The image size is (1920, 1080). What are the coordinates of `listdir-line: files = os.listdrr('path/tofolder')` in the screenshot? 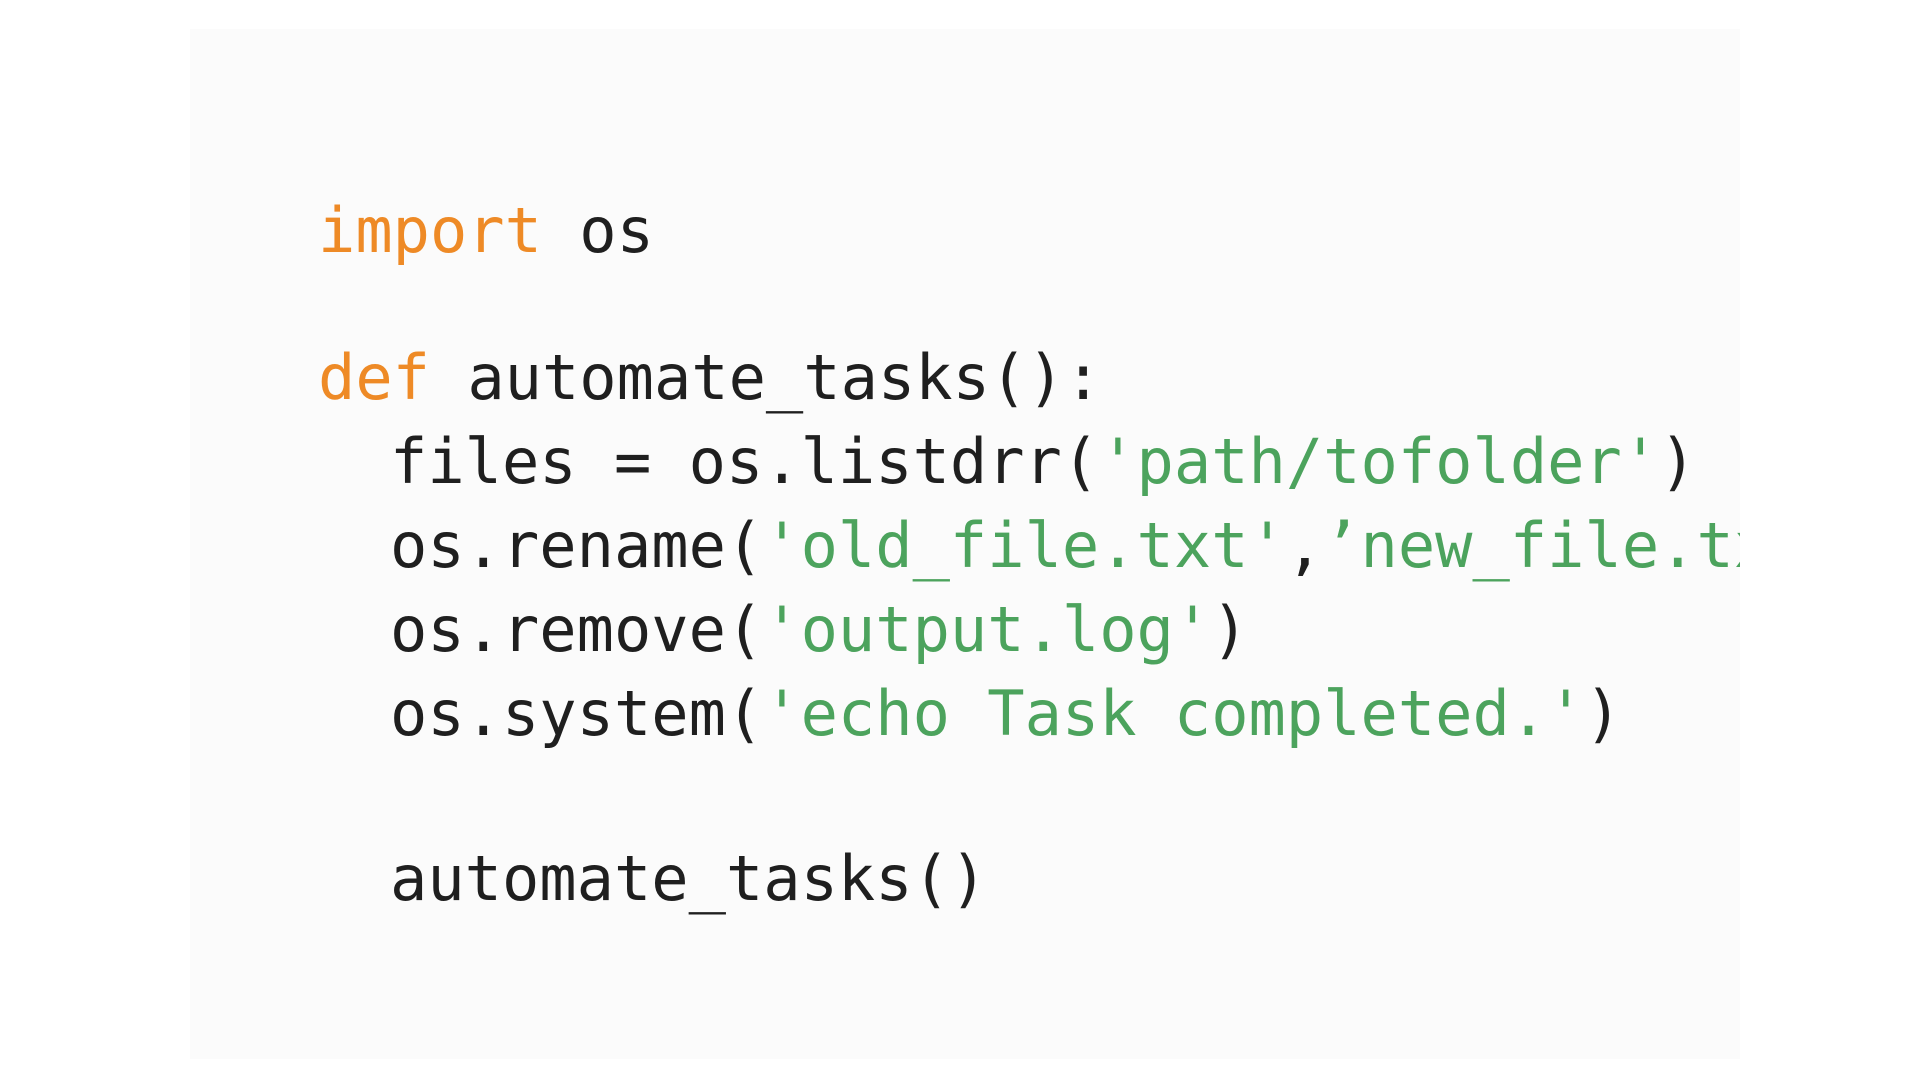 It's located at (1029, 462).